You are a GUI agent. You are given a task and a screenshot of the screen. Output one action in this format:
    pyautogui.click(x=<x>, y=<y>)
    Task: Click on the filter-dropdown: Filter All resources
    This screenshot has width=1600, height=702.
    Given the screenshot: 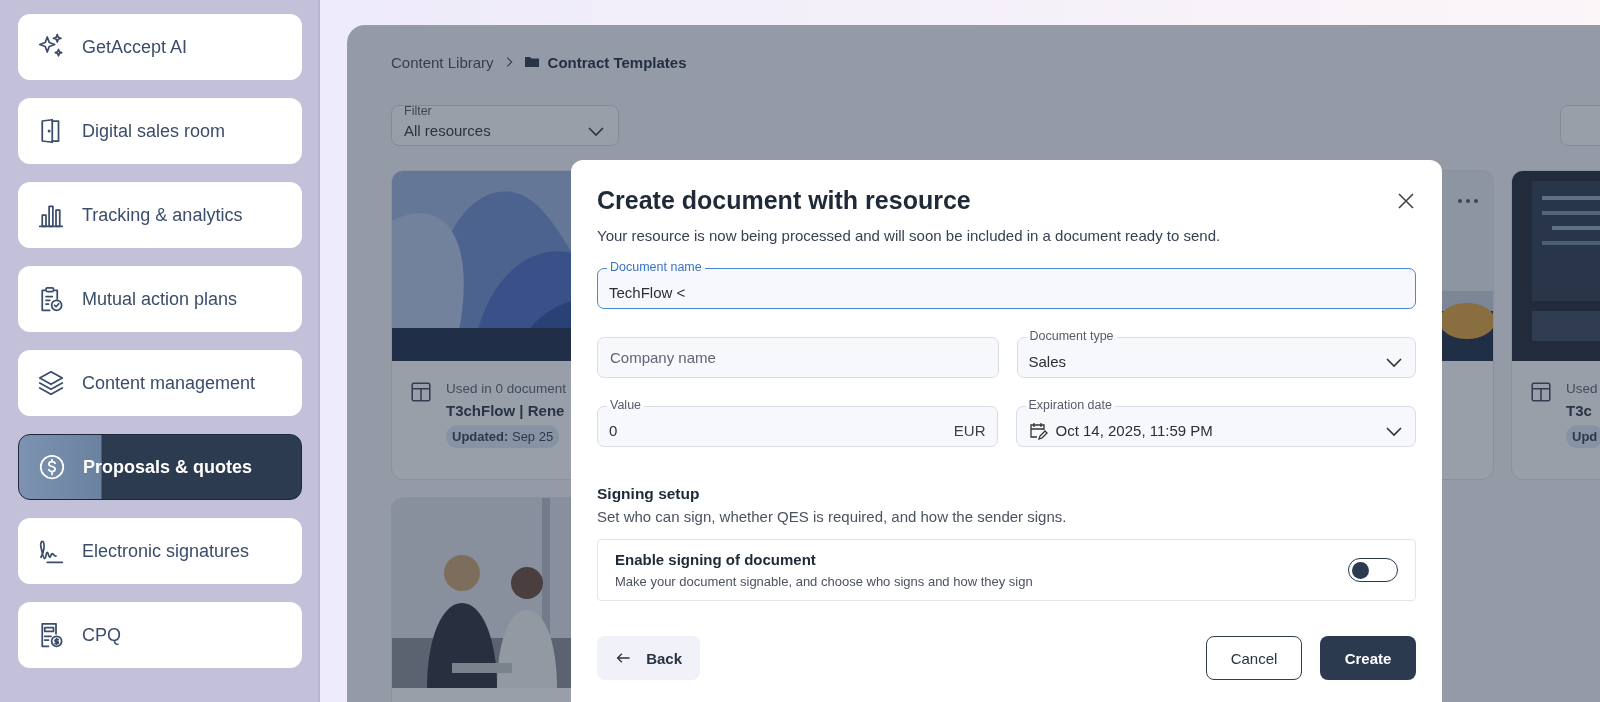 What is the action you would take?
    pyautogui.click(x=505, y=125)
    